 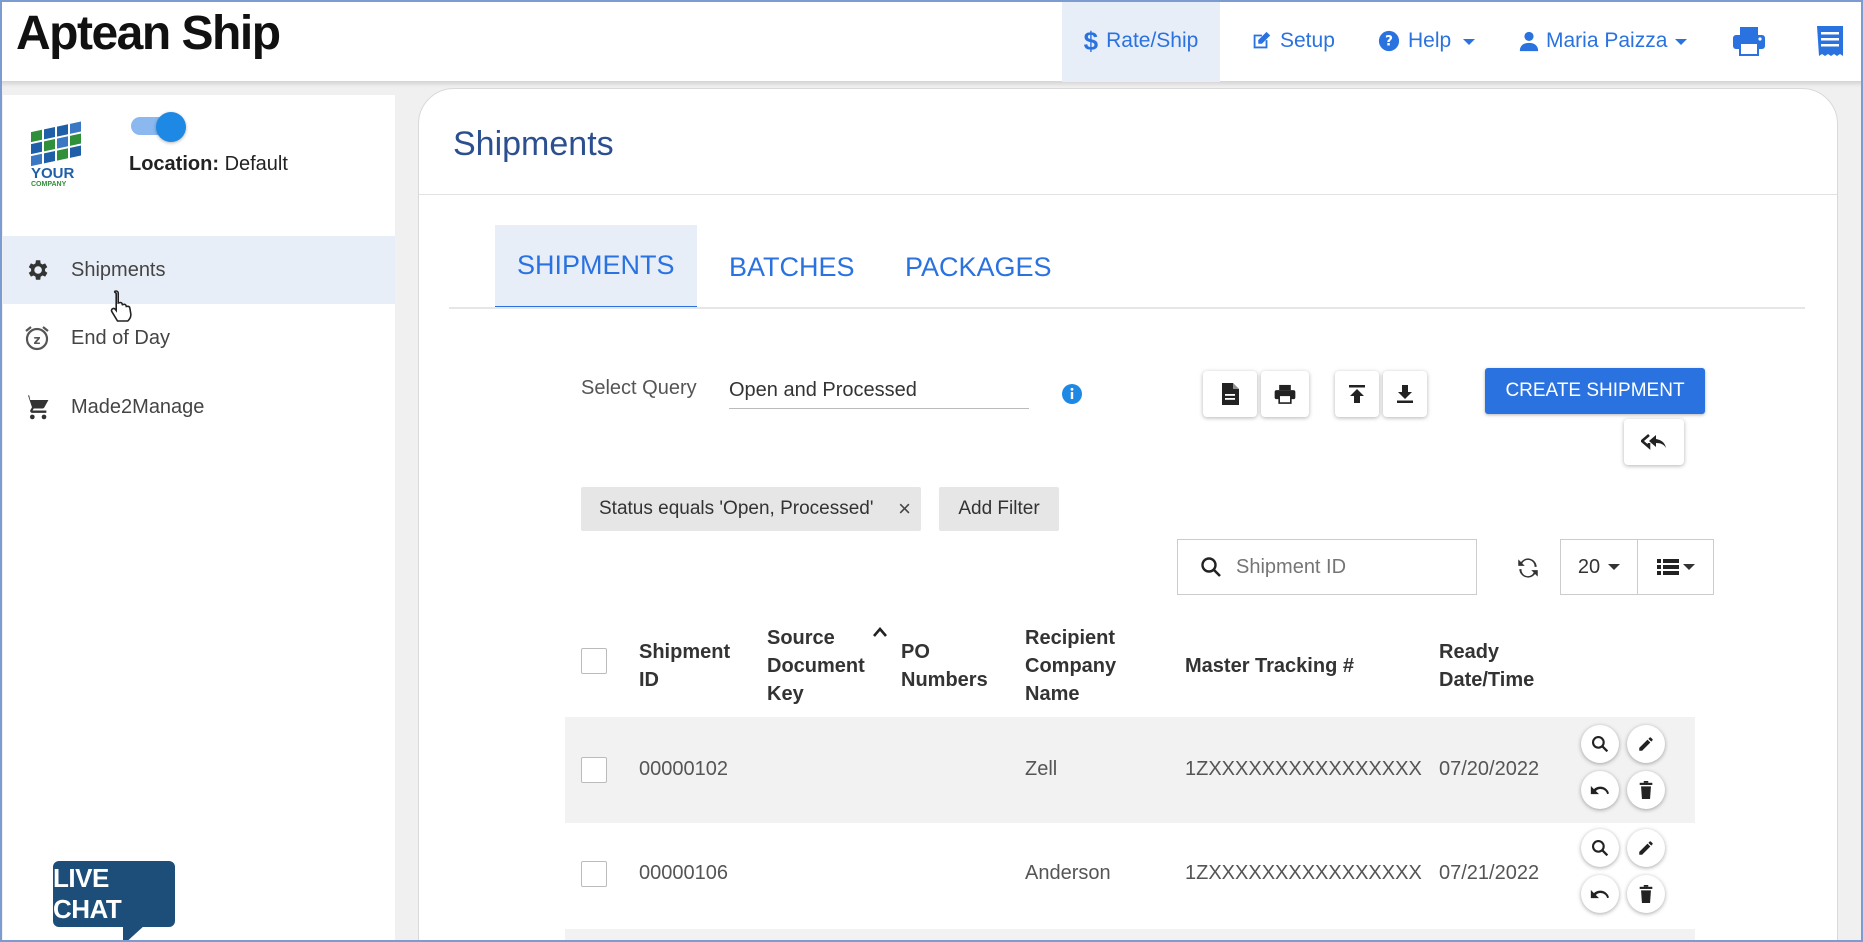 I want to click on user-icon, so click(x=1529, y=41).